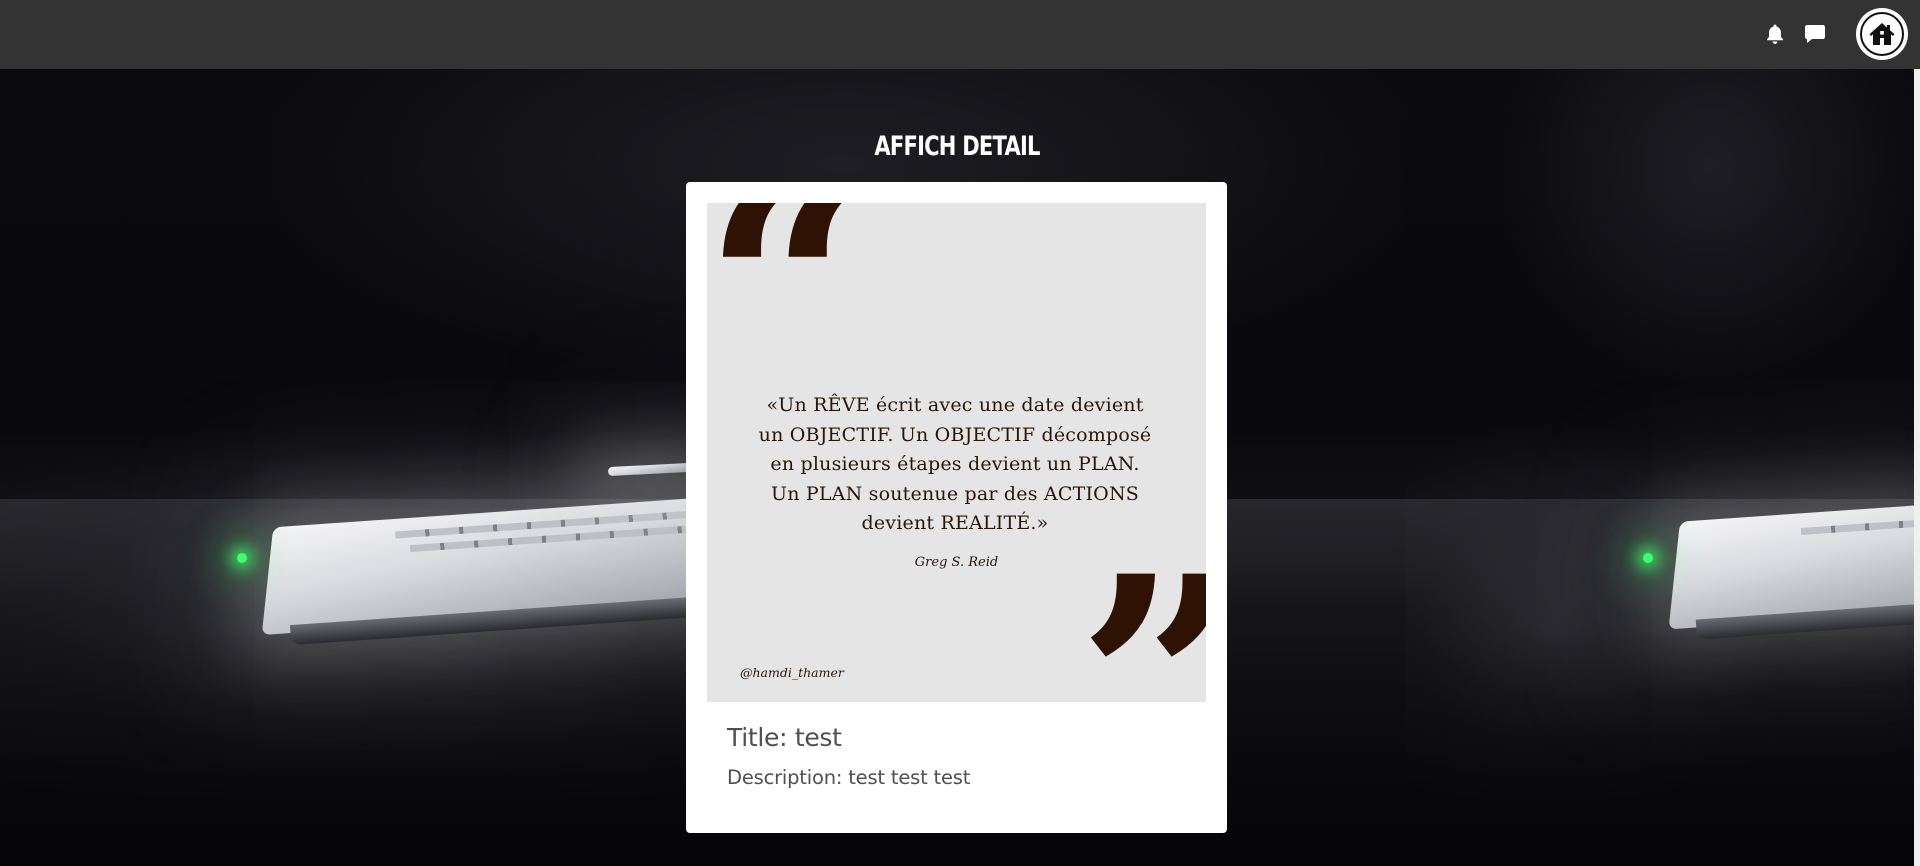 Image resolution: width=1920 pixels, height=866 pixels. I want to click on home-button-ring, so click(1882, 34).